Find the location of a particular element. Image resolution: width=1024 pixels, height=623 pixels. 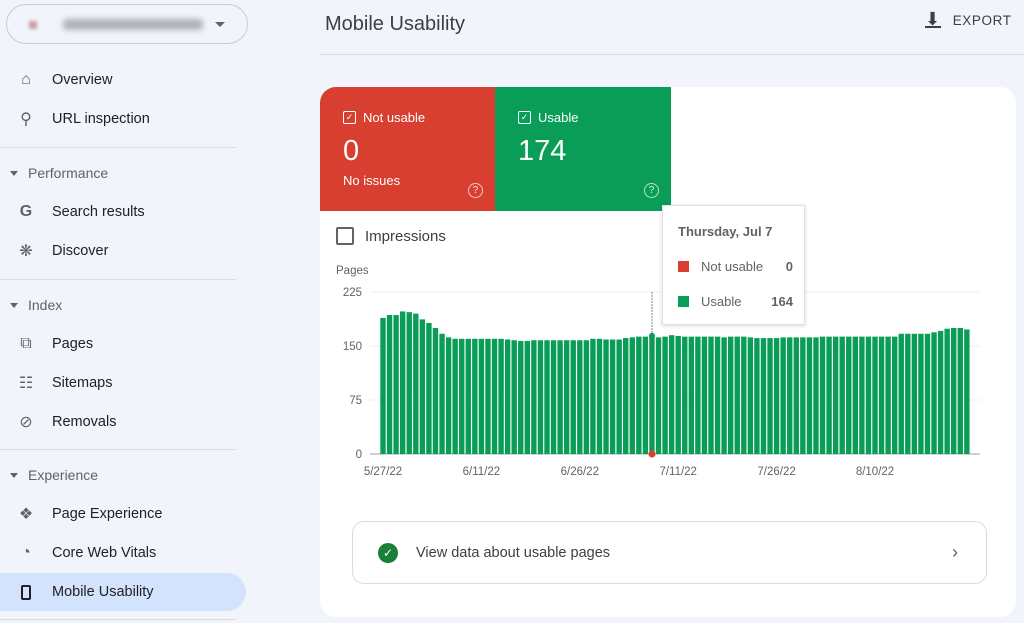

sidebar-item-page-experience: ❖ Page Experience is located at coordinates (123, 514).